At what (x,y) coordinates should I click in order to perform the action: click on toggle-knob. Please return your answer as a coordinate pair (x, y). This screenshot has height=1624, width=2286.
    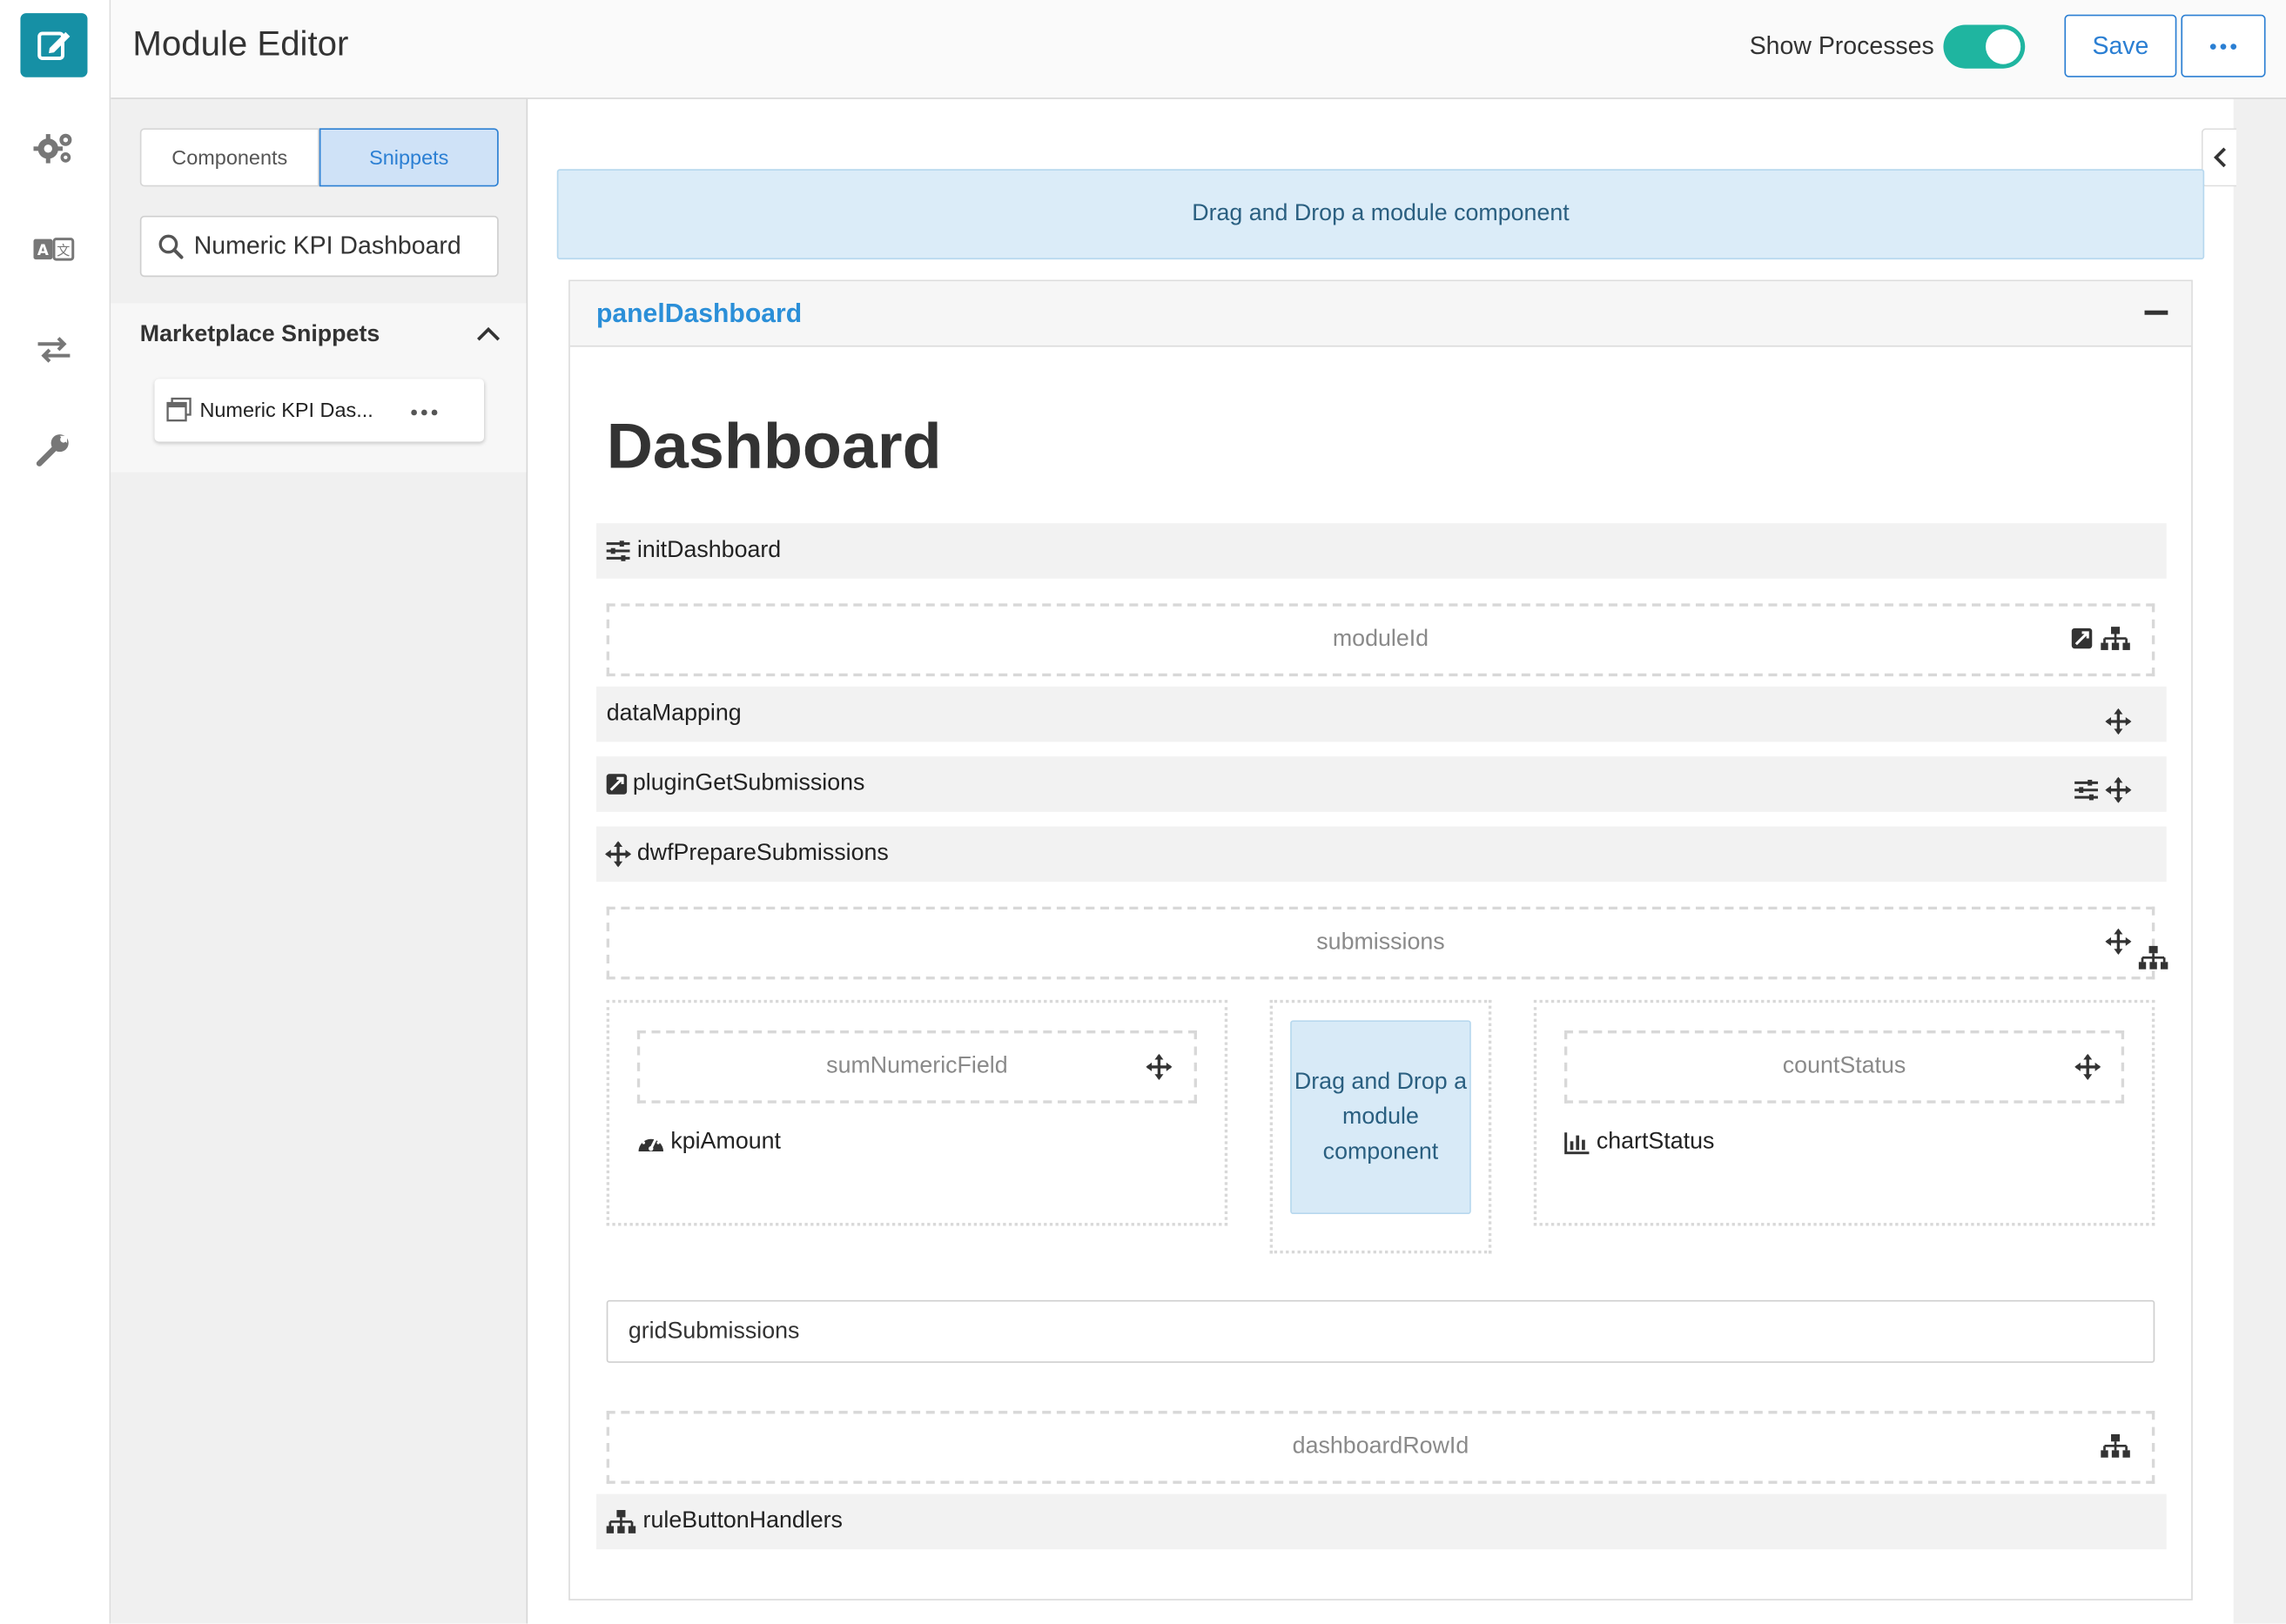
    Looking at the image, I should click on (2003, 46).